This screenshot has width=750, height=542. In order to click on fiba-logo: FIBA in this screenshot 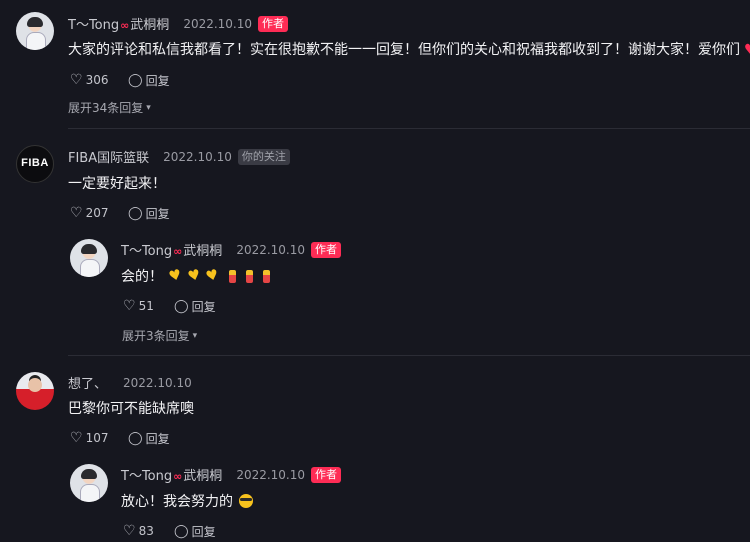, I will do `click(35, 163)`.